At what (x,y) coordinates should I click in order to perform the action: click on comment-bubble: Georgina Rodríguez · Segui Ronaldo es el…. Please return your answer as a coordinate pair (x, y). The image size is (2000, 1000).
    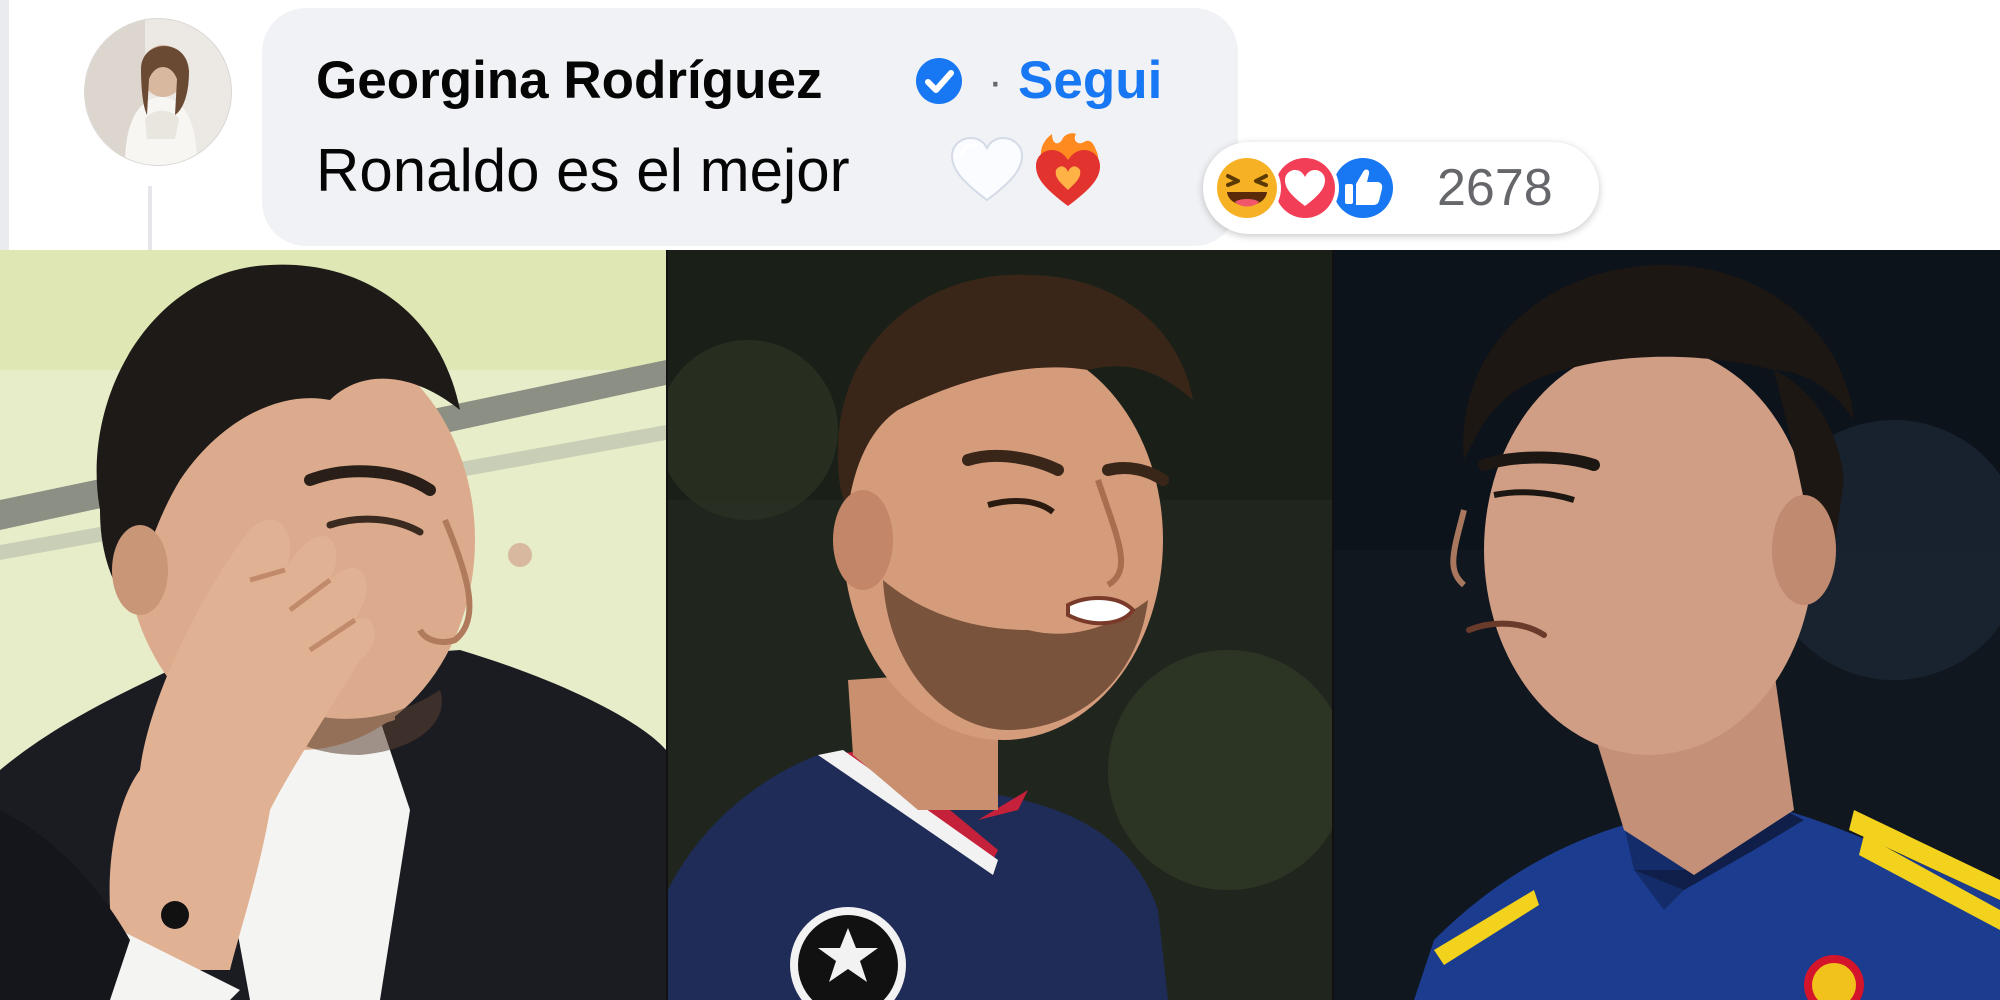
    Looking at the image, I should click on (750, 127).